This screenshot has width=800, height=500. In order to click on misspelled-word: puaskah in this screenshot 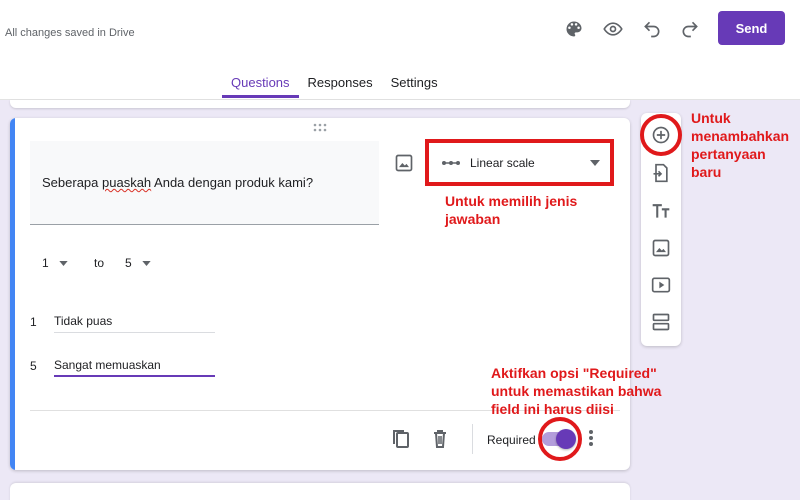, I will do `click(127, 182)`.